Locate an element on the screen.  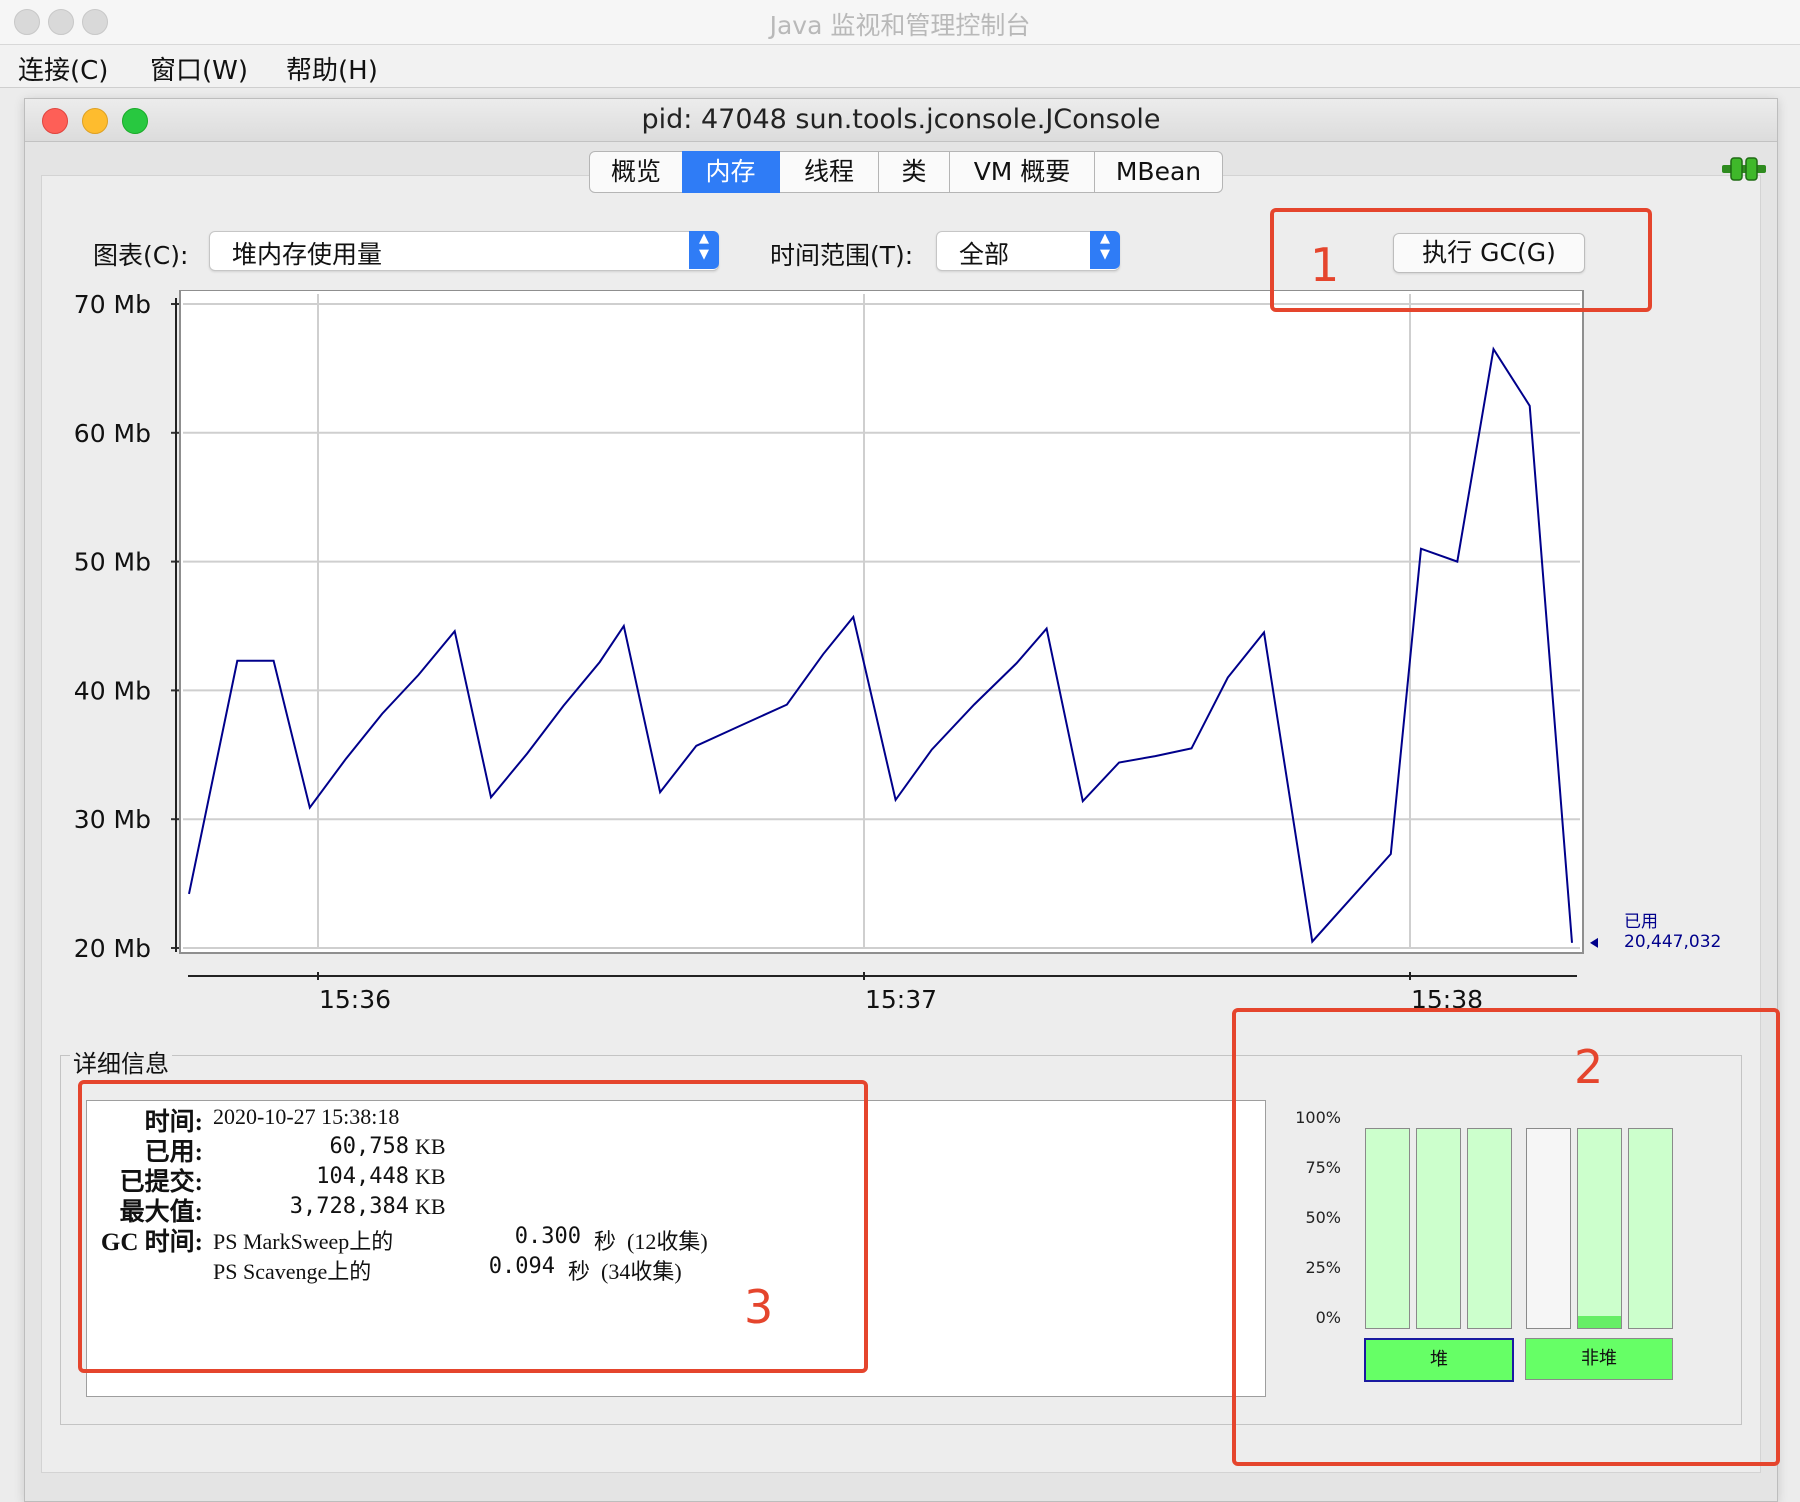
outer-titlebar: Java 监视和管理控制台 is located at coordinates (900, 22).